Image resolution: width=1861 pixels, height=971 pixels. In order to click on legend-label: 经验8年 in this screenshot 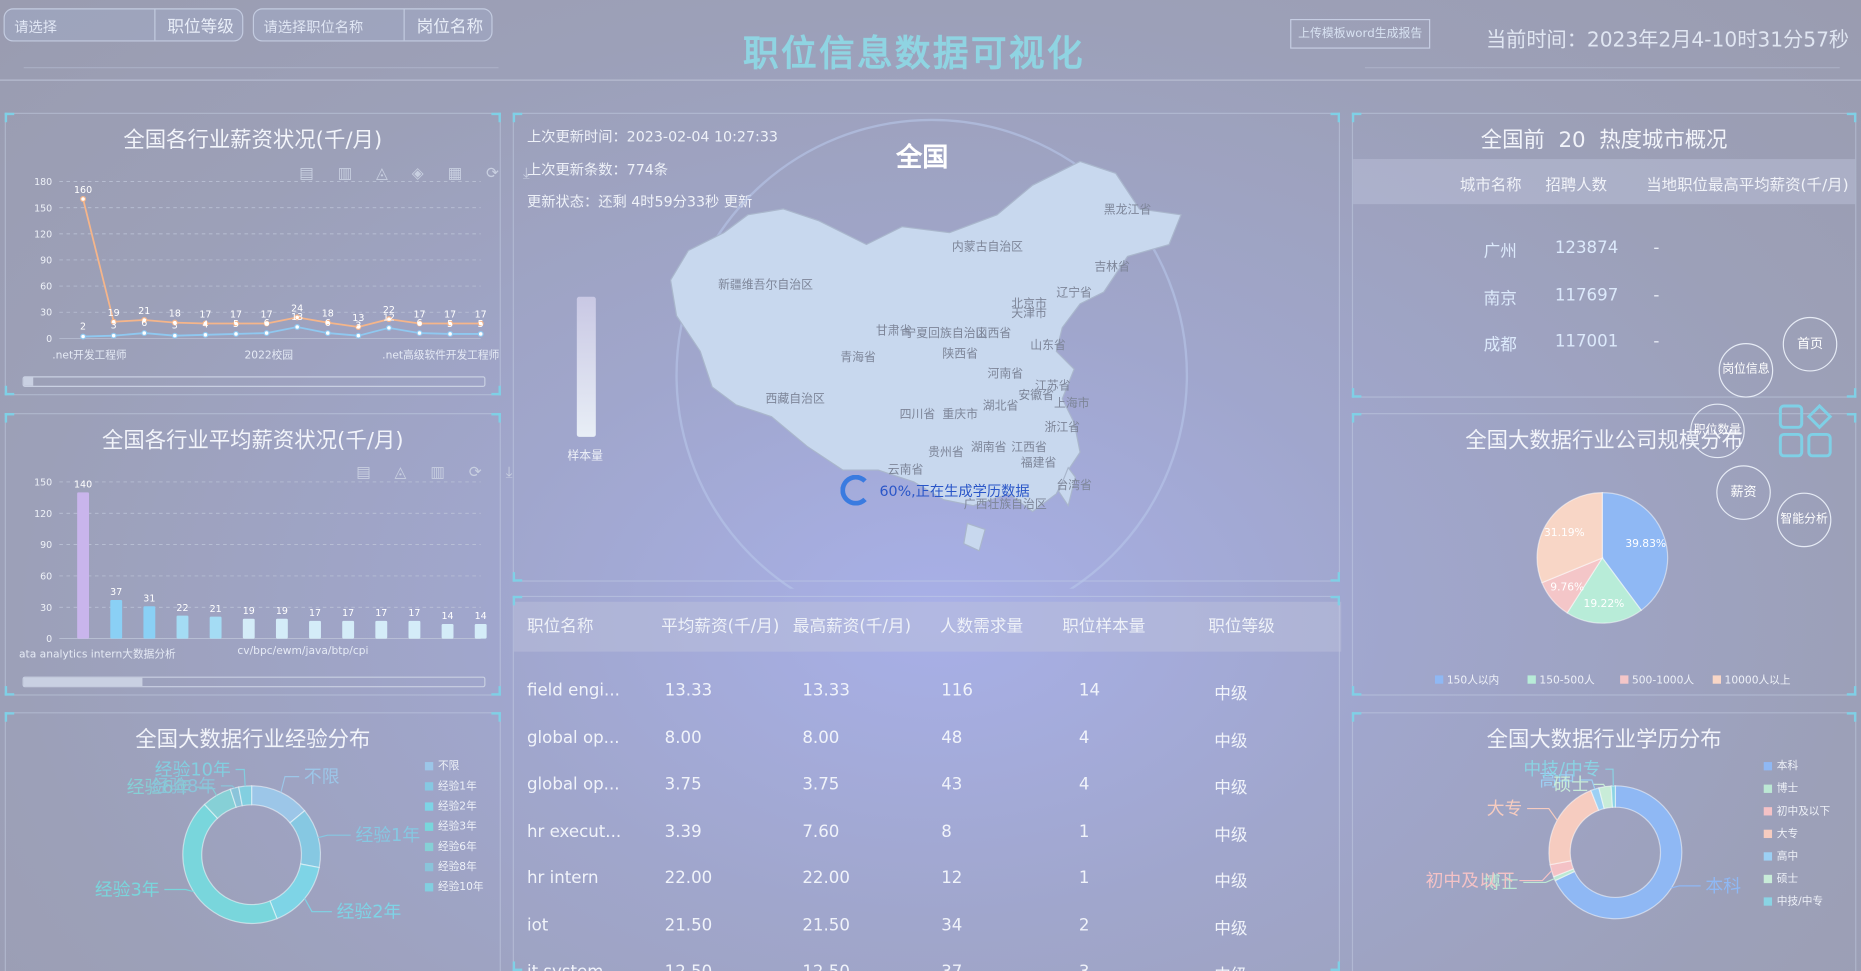, I will do `click(457, 866)`.